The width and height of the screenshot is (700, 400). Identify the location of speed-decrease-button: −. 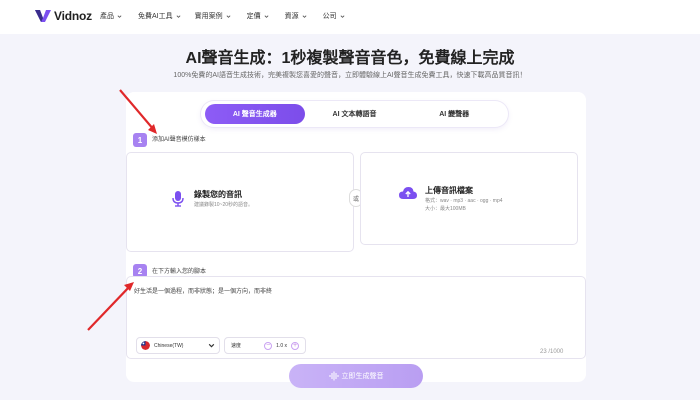
(268, 345).